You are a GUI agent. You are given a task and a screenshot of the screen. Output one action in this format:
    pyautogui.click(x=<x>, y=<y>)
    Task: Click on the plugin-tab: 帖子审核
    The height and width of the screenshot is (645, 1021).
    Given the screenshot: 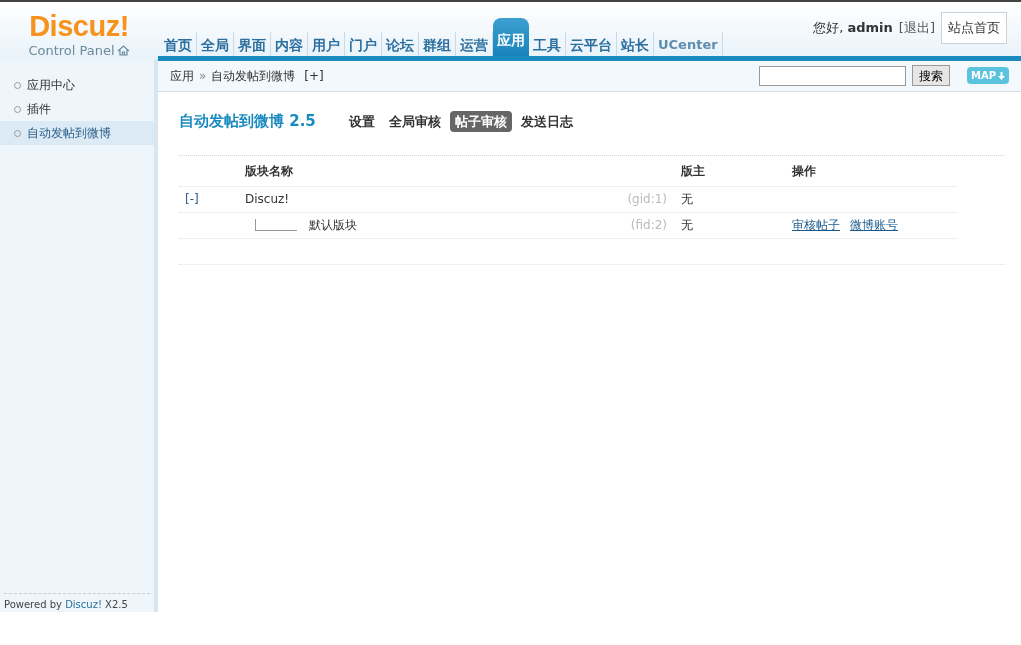 What is the action you would take?
    pyautogui.click(x=480, y=121)
    